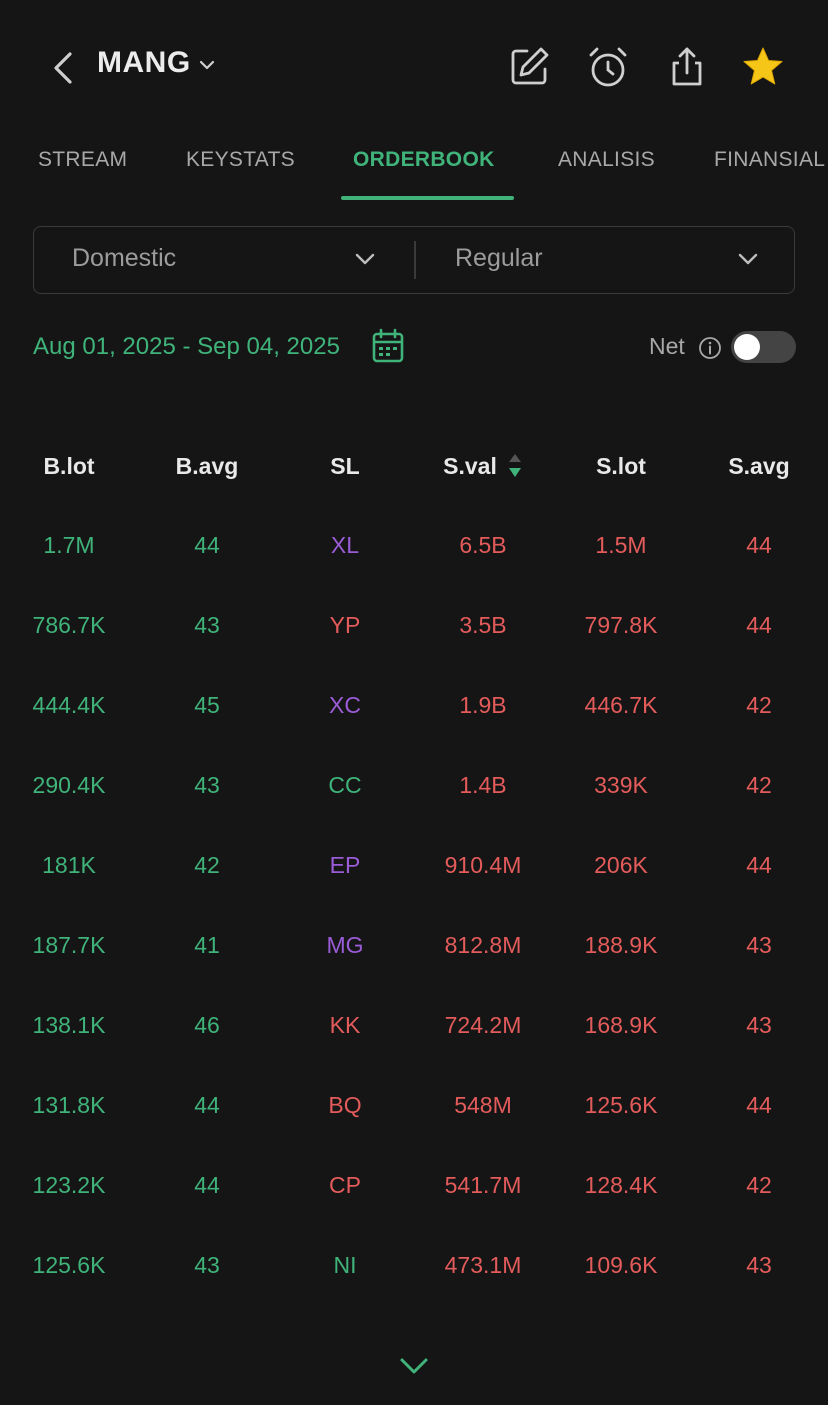 Image resolution: width=828 pixels, height=1405 pixels. Describe the element at coordinates (483, 545) in the screenshot. I see `cell-sval: 6.5B` at that location.